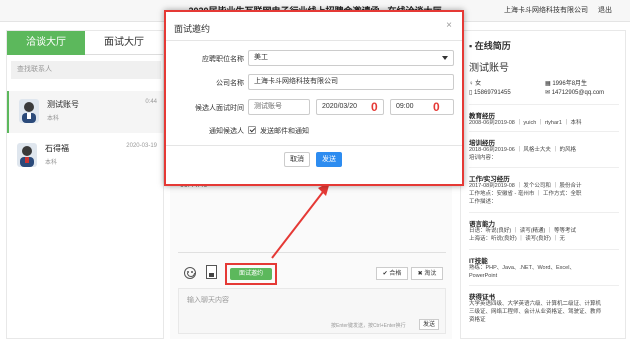 The image size is (630, 339). I want to click on resume-email: ✉ 14712905@qq.com, so click(575, 93).